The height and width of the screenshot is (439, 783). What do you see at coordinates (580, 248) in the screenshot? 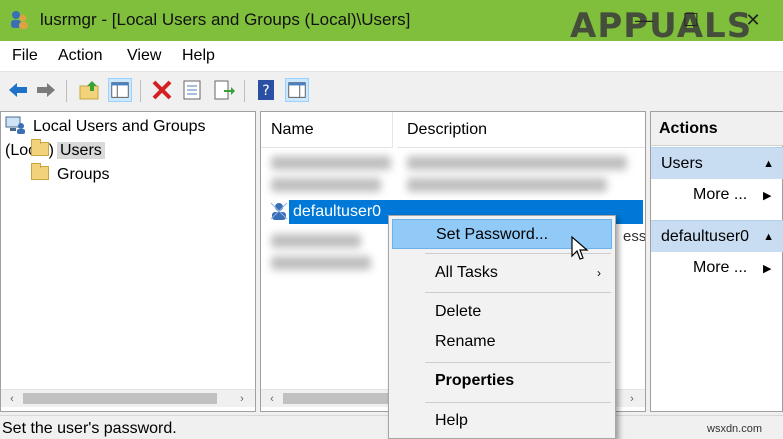
I see `mouse-pointer-icon` at bounding box center [580, 248].